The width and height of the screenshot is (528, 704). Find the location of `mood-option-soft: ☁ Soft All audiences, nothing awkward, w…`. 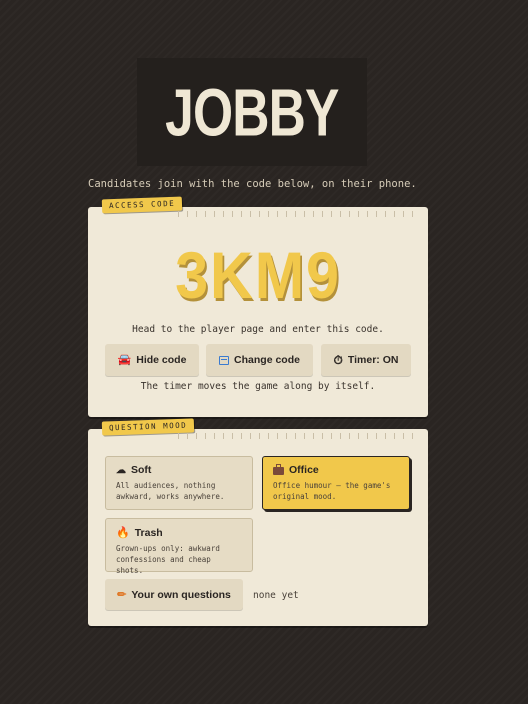

mood-option-soft: ☁ Soft All audiences, nothing awkward, w… is located at coordinates (179, 483).